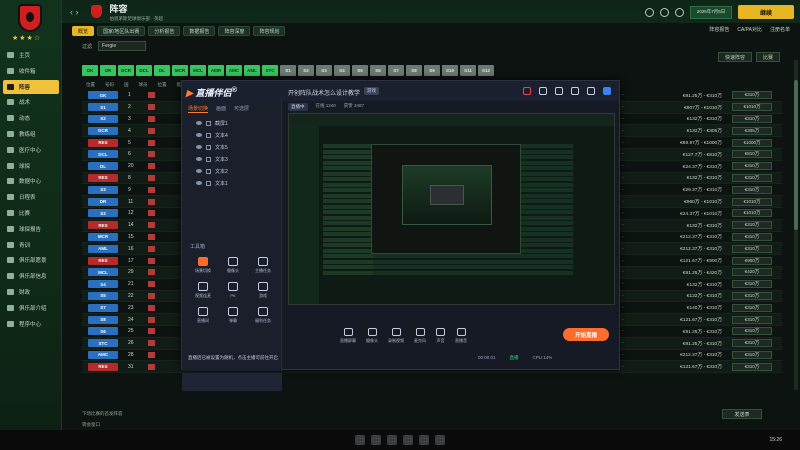 This screenshot has width=800, height=450. I want to click on position-chip: AMC, so click(234, 70).